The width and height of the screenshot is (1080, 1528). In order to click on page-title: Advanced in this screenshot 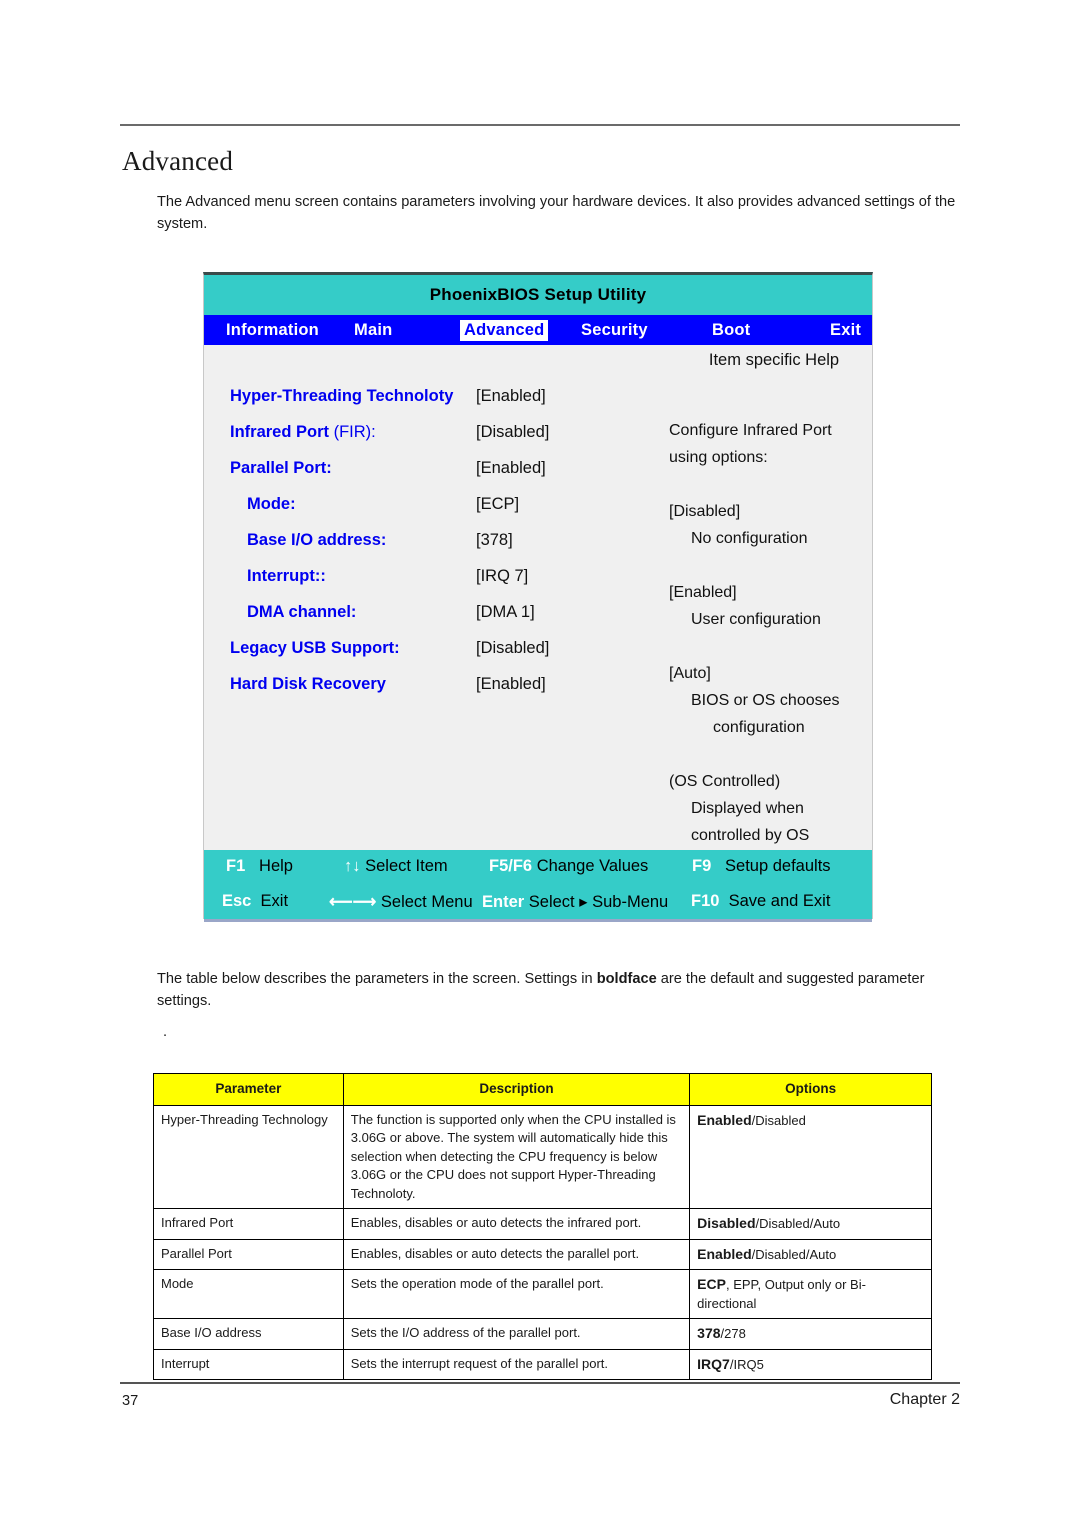, I will do `click(178, 161)`.